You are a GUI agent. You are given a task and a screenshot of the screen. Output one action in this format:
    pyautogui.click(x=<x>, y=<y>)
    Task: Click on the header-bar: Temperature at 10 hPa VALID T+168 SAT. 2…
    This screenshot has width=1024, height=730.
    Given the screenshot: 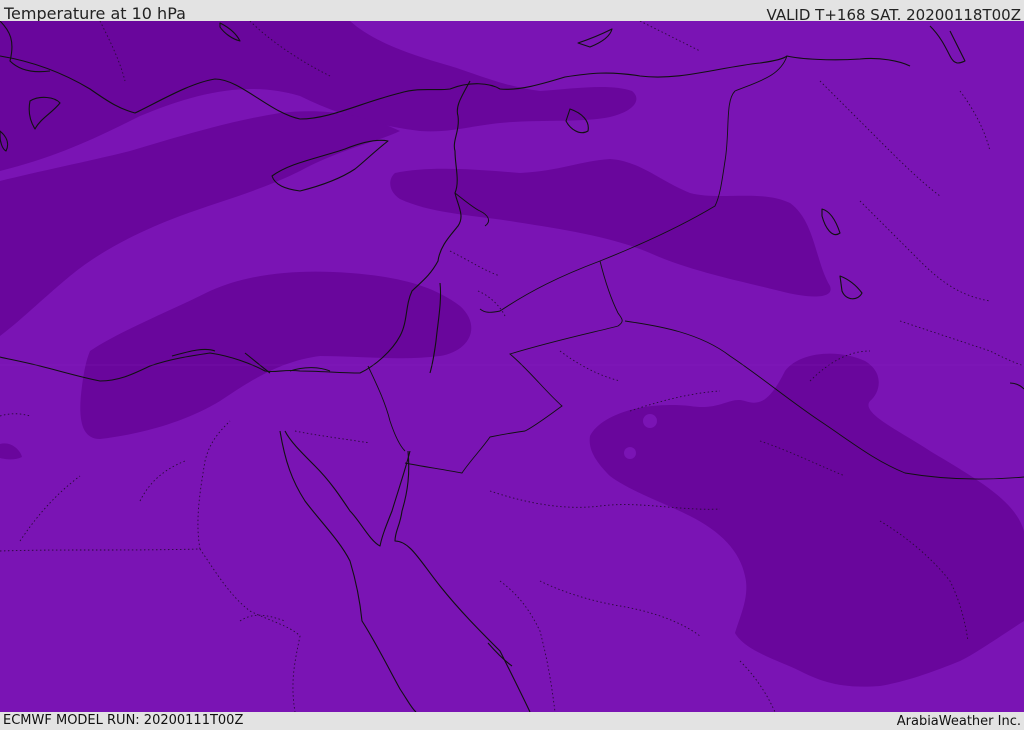 What is the action you would take?
    pyautogui.click(x=512, y=12)
    